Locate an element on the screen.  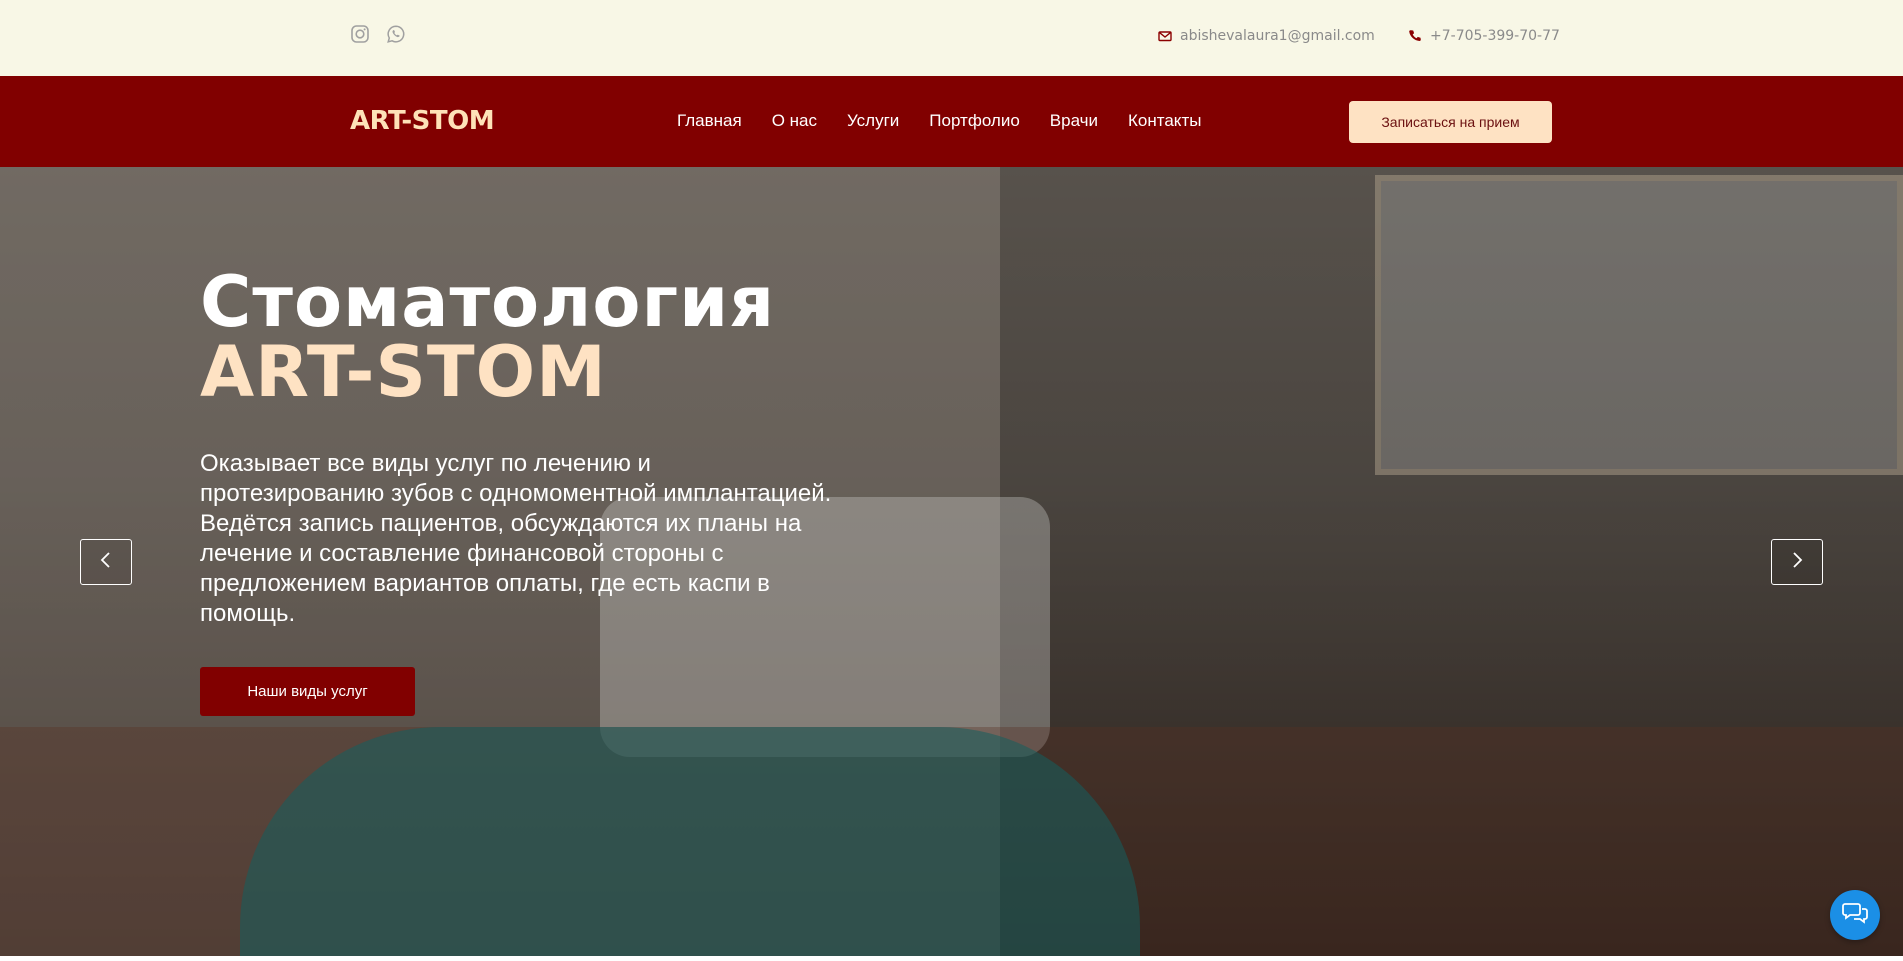
contact-email: abishevalaura1@gmail.com is located at coordinates (1266, 36).